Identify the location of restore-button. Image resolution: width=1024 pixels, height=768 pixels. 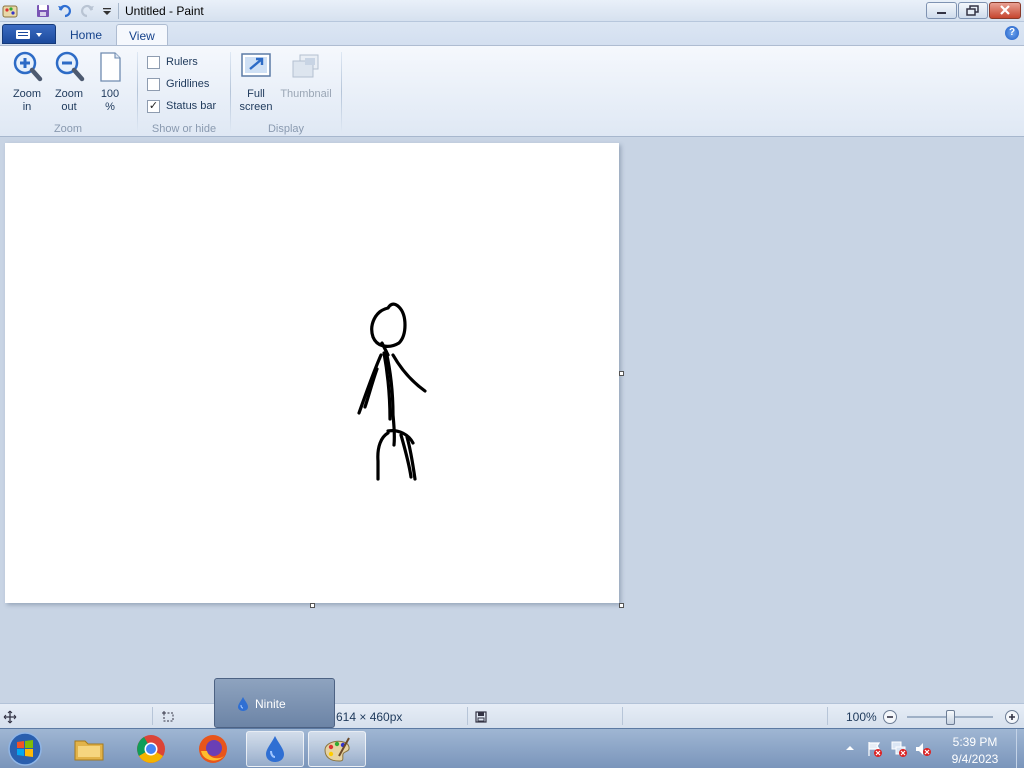
(973, 10).